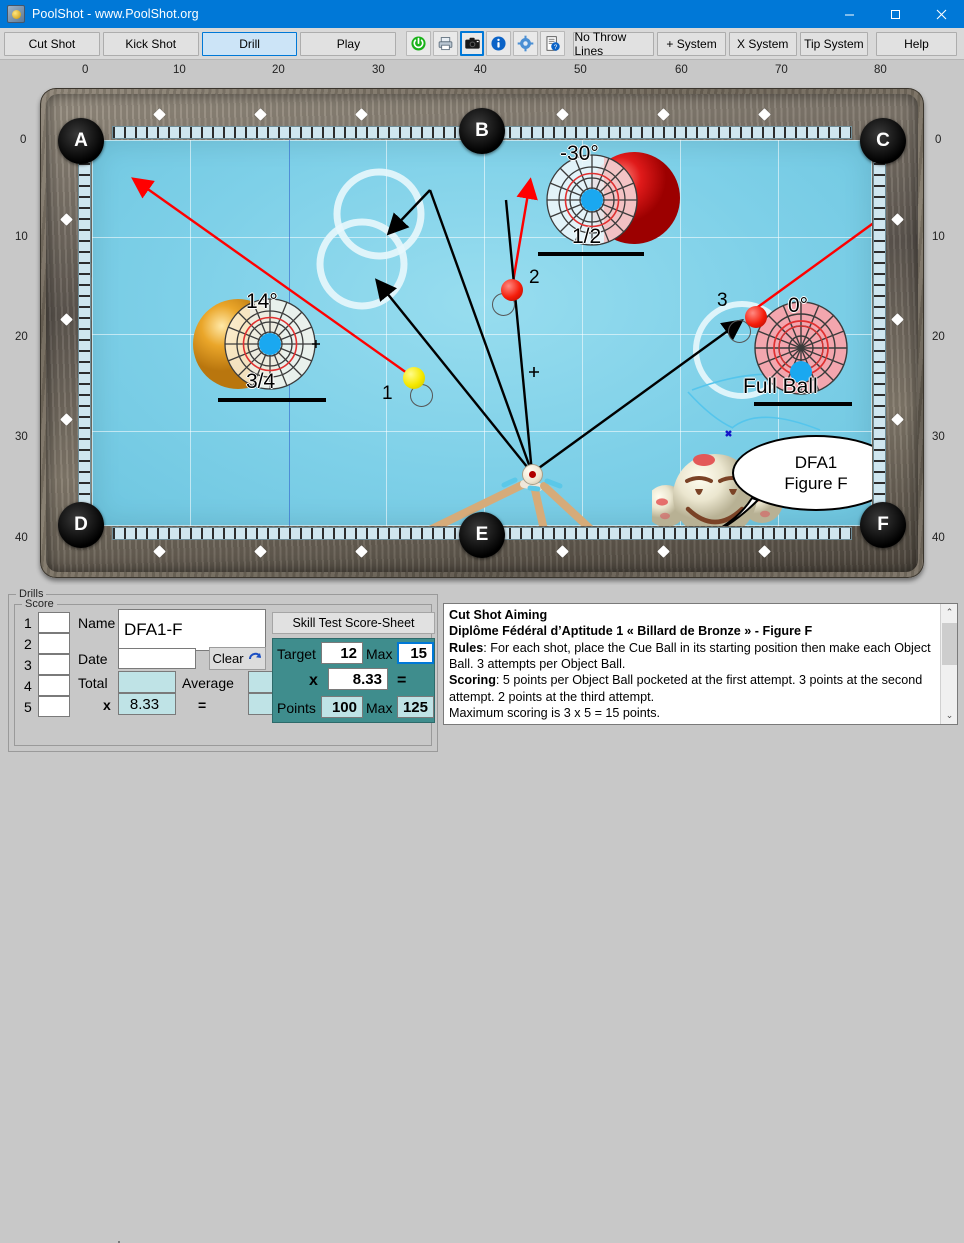  I want to click on pocket-c: C, so click(883, 141).